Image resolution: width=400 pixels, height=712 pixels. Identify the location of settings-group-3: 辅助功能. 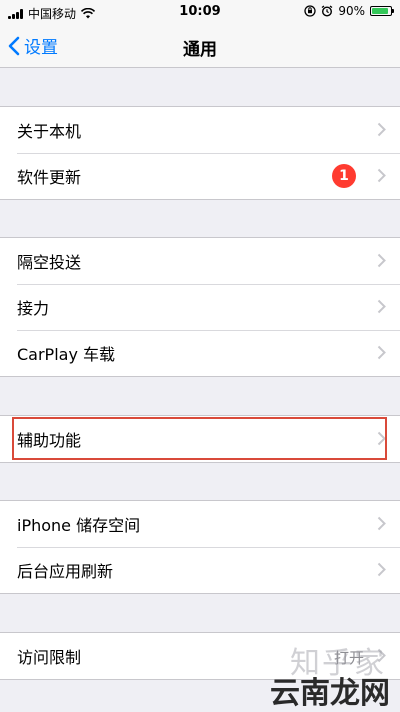
(200, 439).